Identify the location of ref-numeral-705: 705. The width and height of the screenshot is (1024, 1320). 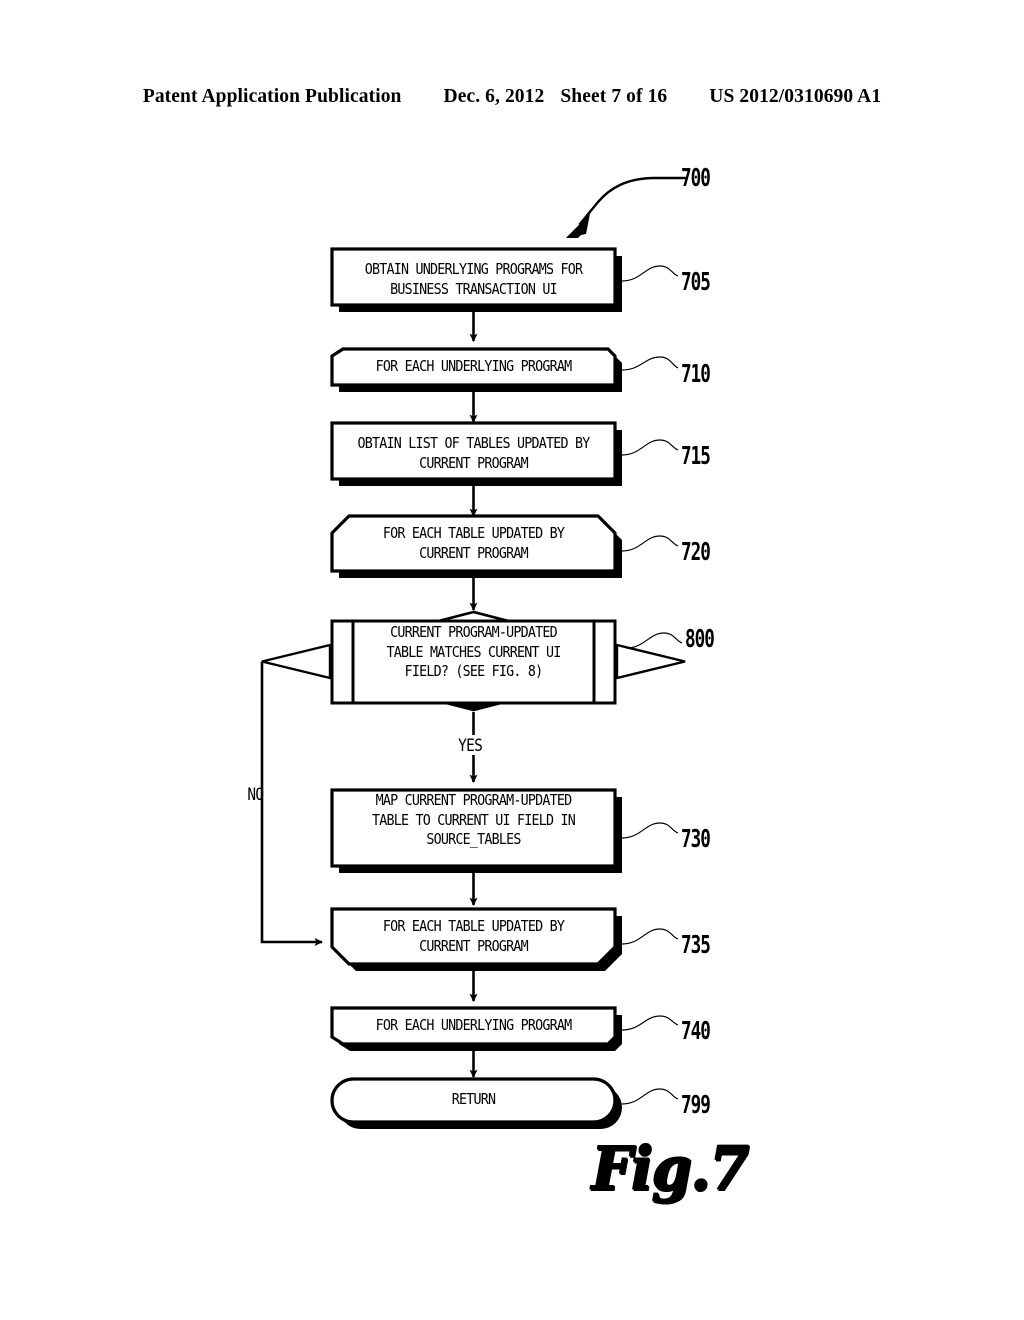
(696, 282).